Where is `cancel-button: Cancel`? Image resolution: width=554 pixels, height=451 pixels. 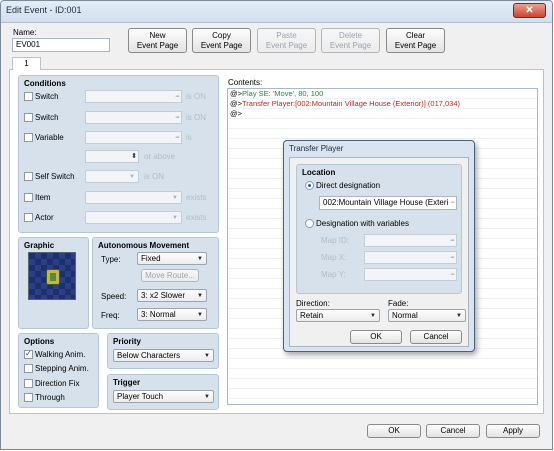
cancel-button: Cancel is located at coordinates (453, 431).